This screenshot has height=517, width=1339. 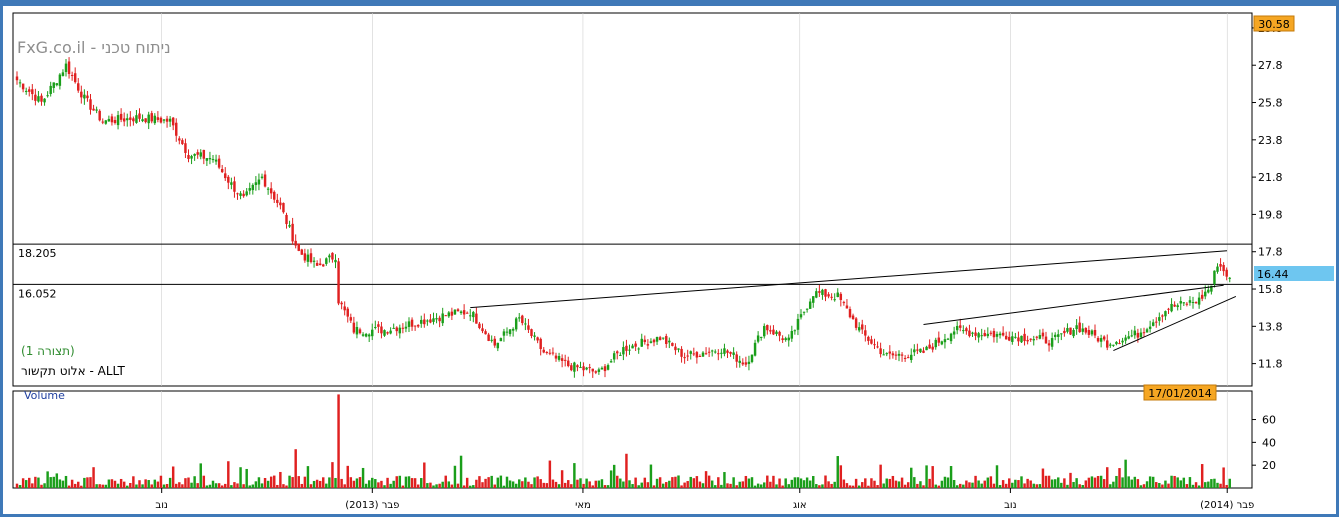 I want to click on volume-tick-label: 60, so click(x=1269, y=420).